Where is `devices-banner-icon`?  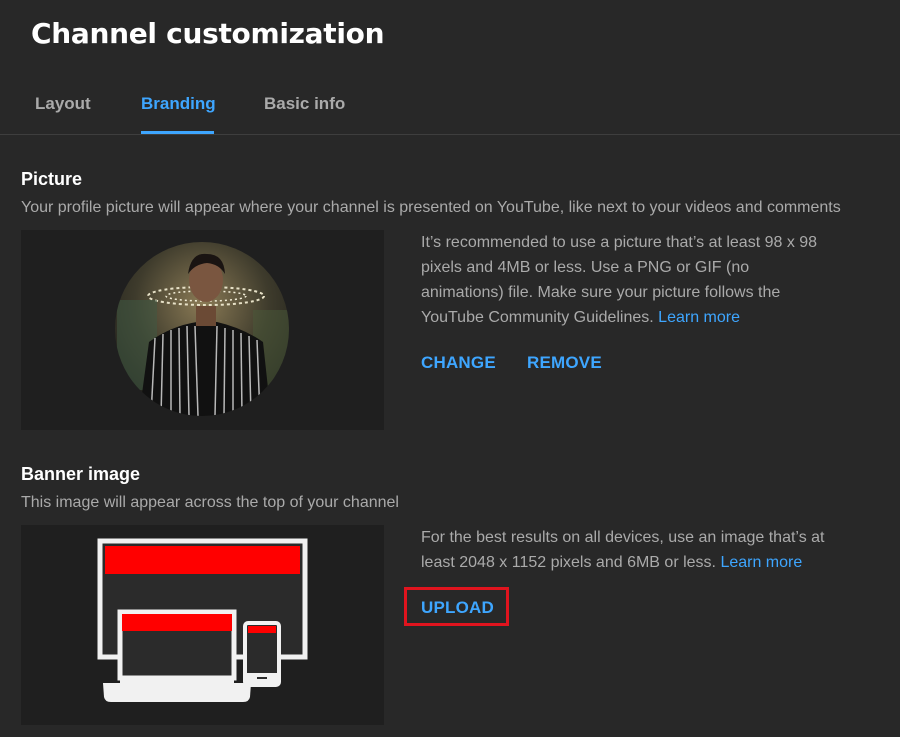 devices-banner-icon is located at coordinates (202, 620).